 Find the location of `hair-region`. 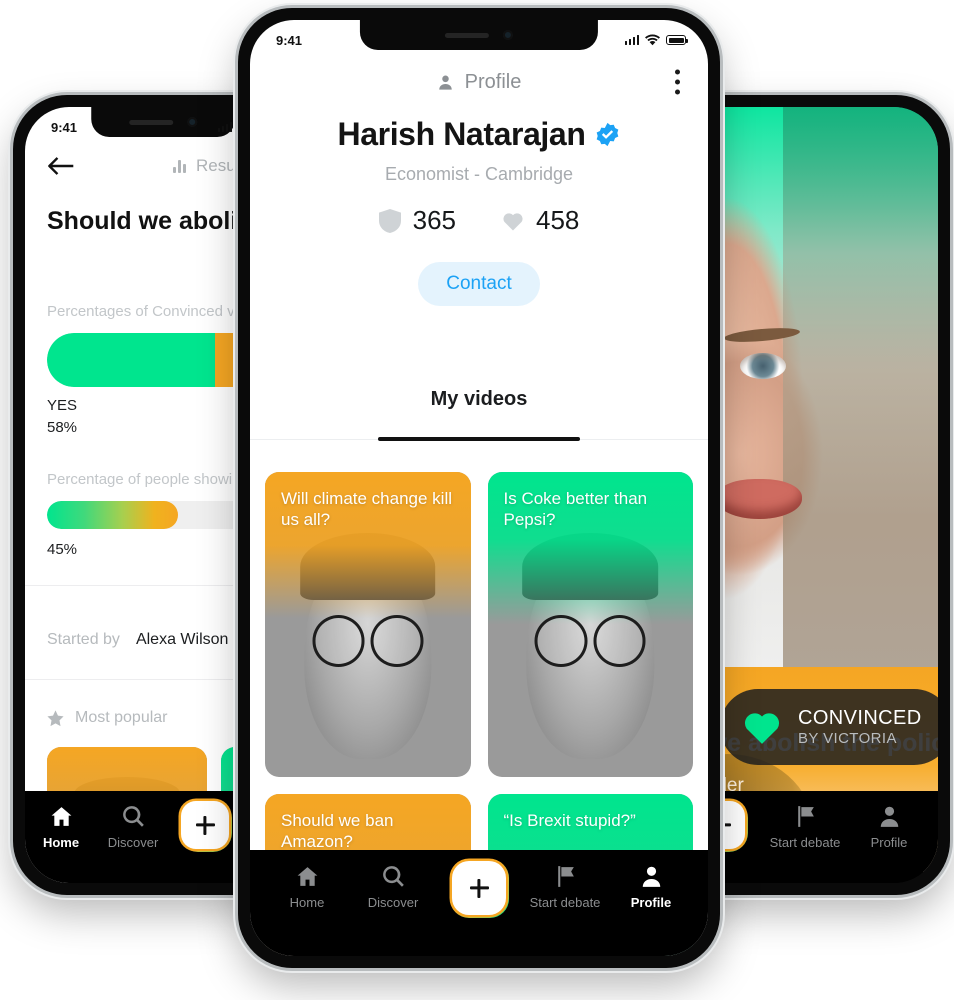

hair-region is located at coordinates (860, 387).